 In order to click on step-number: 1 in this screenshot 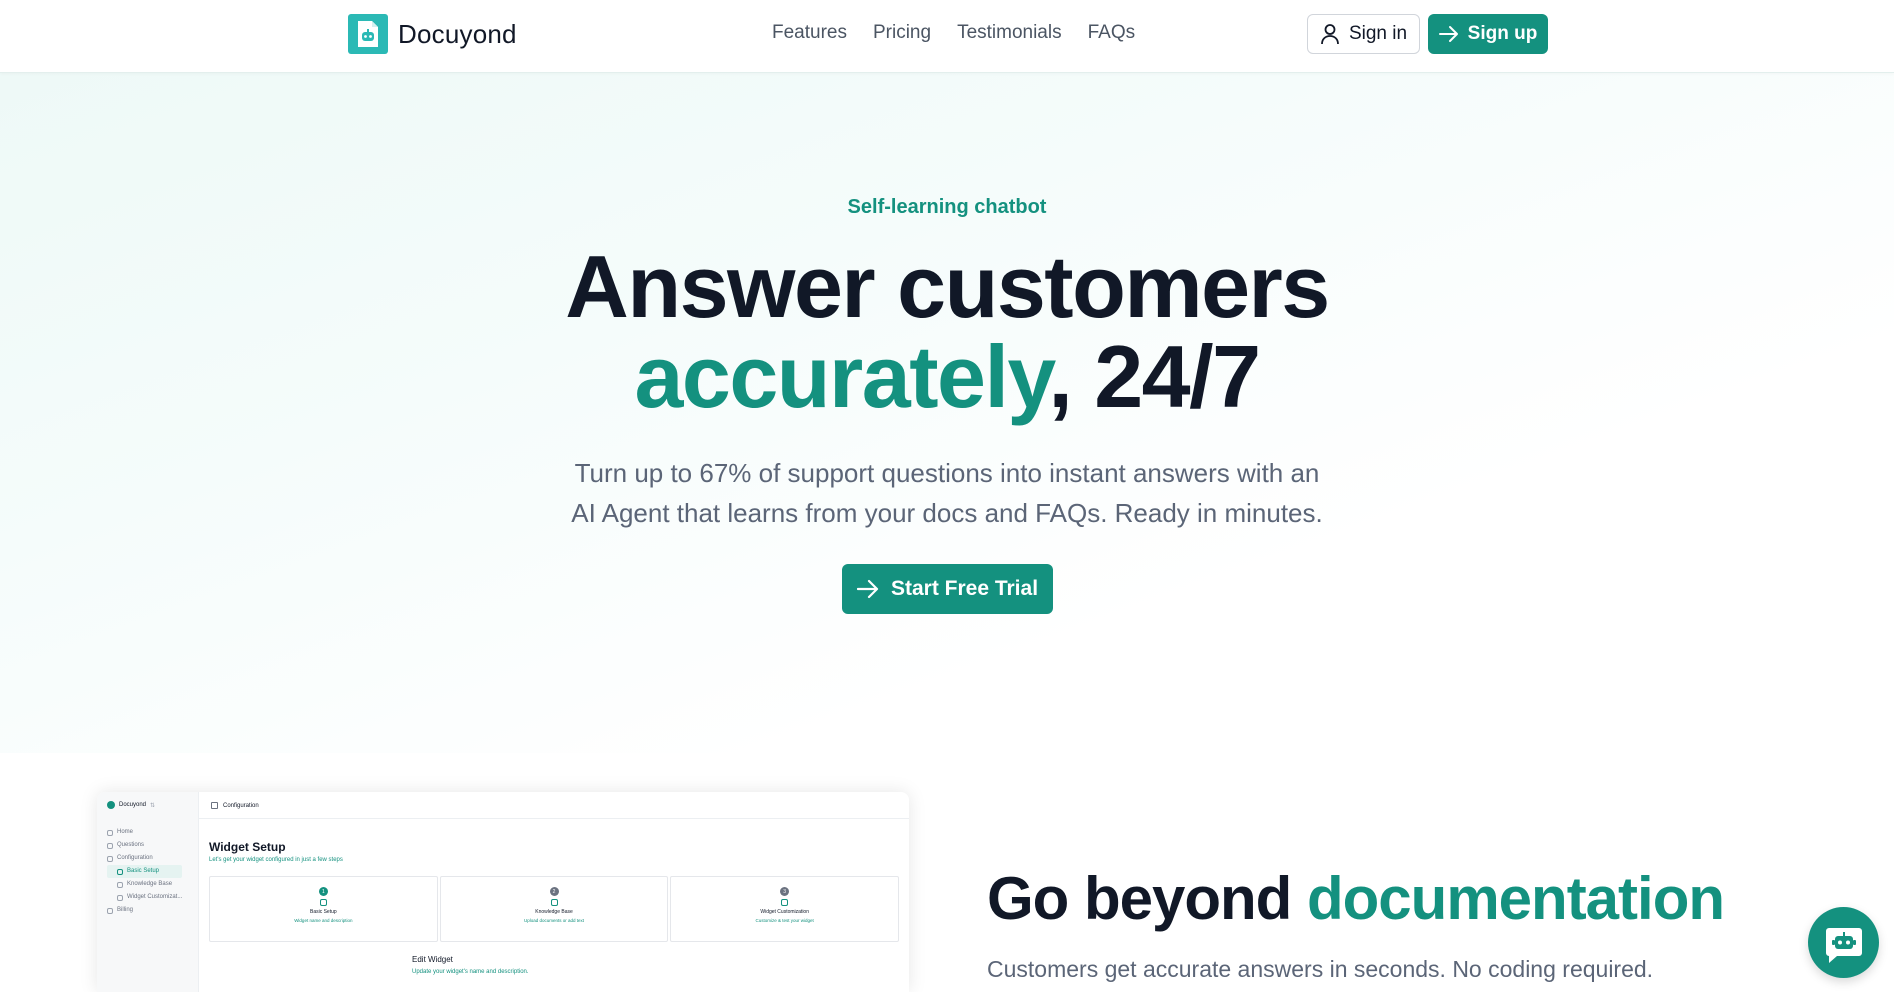, I will do `click(323, 891)`.